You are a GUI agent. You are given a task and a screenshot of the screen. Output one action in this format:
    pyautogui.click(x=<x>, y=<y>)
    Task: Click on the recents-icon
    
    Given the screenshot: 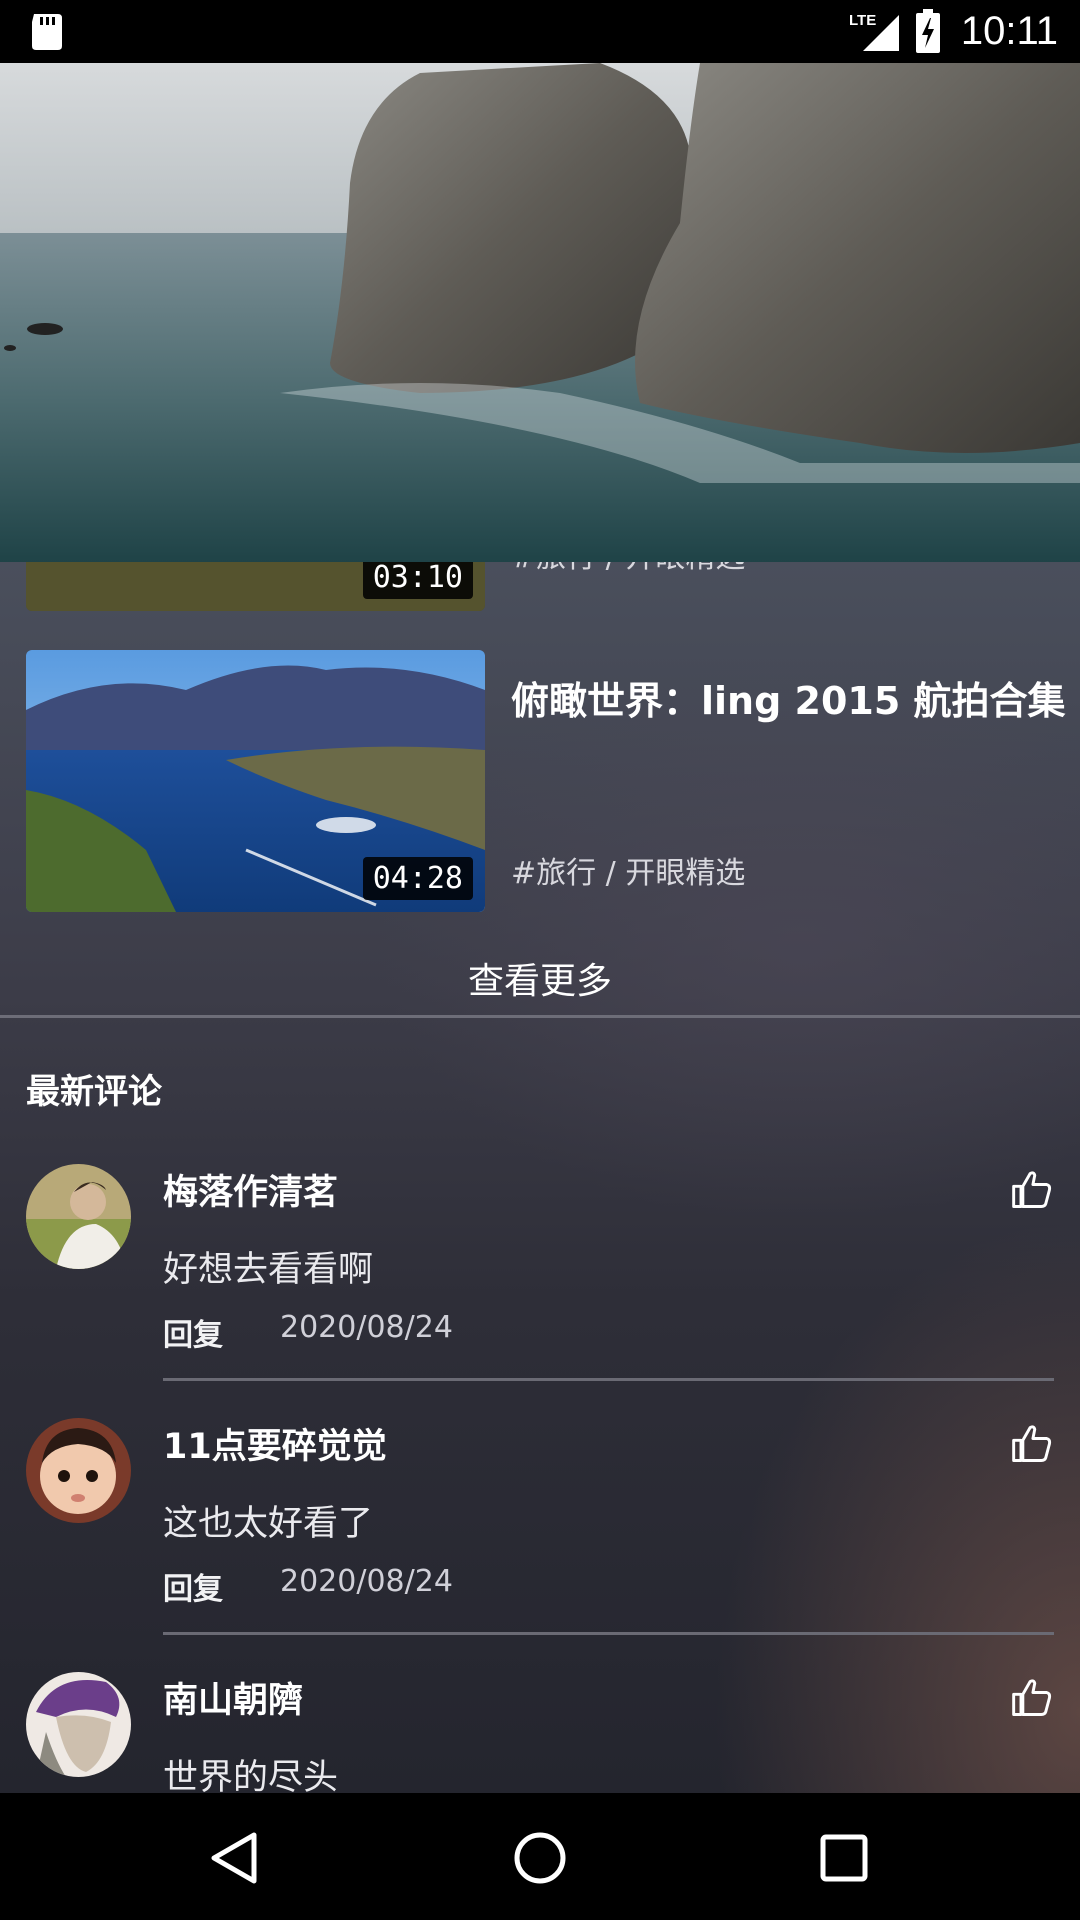 What is the action you would take?
    pyautogui.click(x=844, y=1858)
    